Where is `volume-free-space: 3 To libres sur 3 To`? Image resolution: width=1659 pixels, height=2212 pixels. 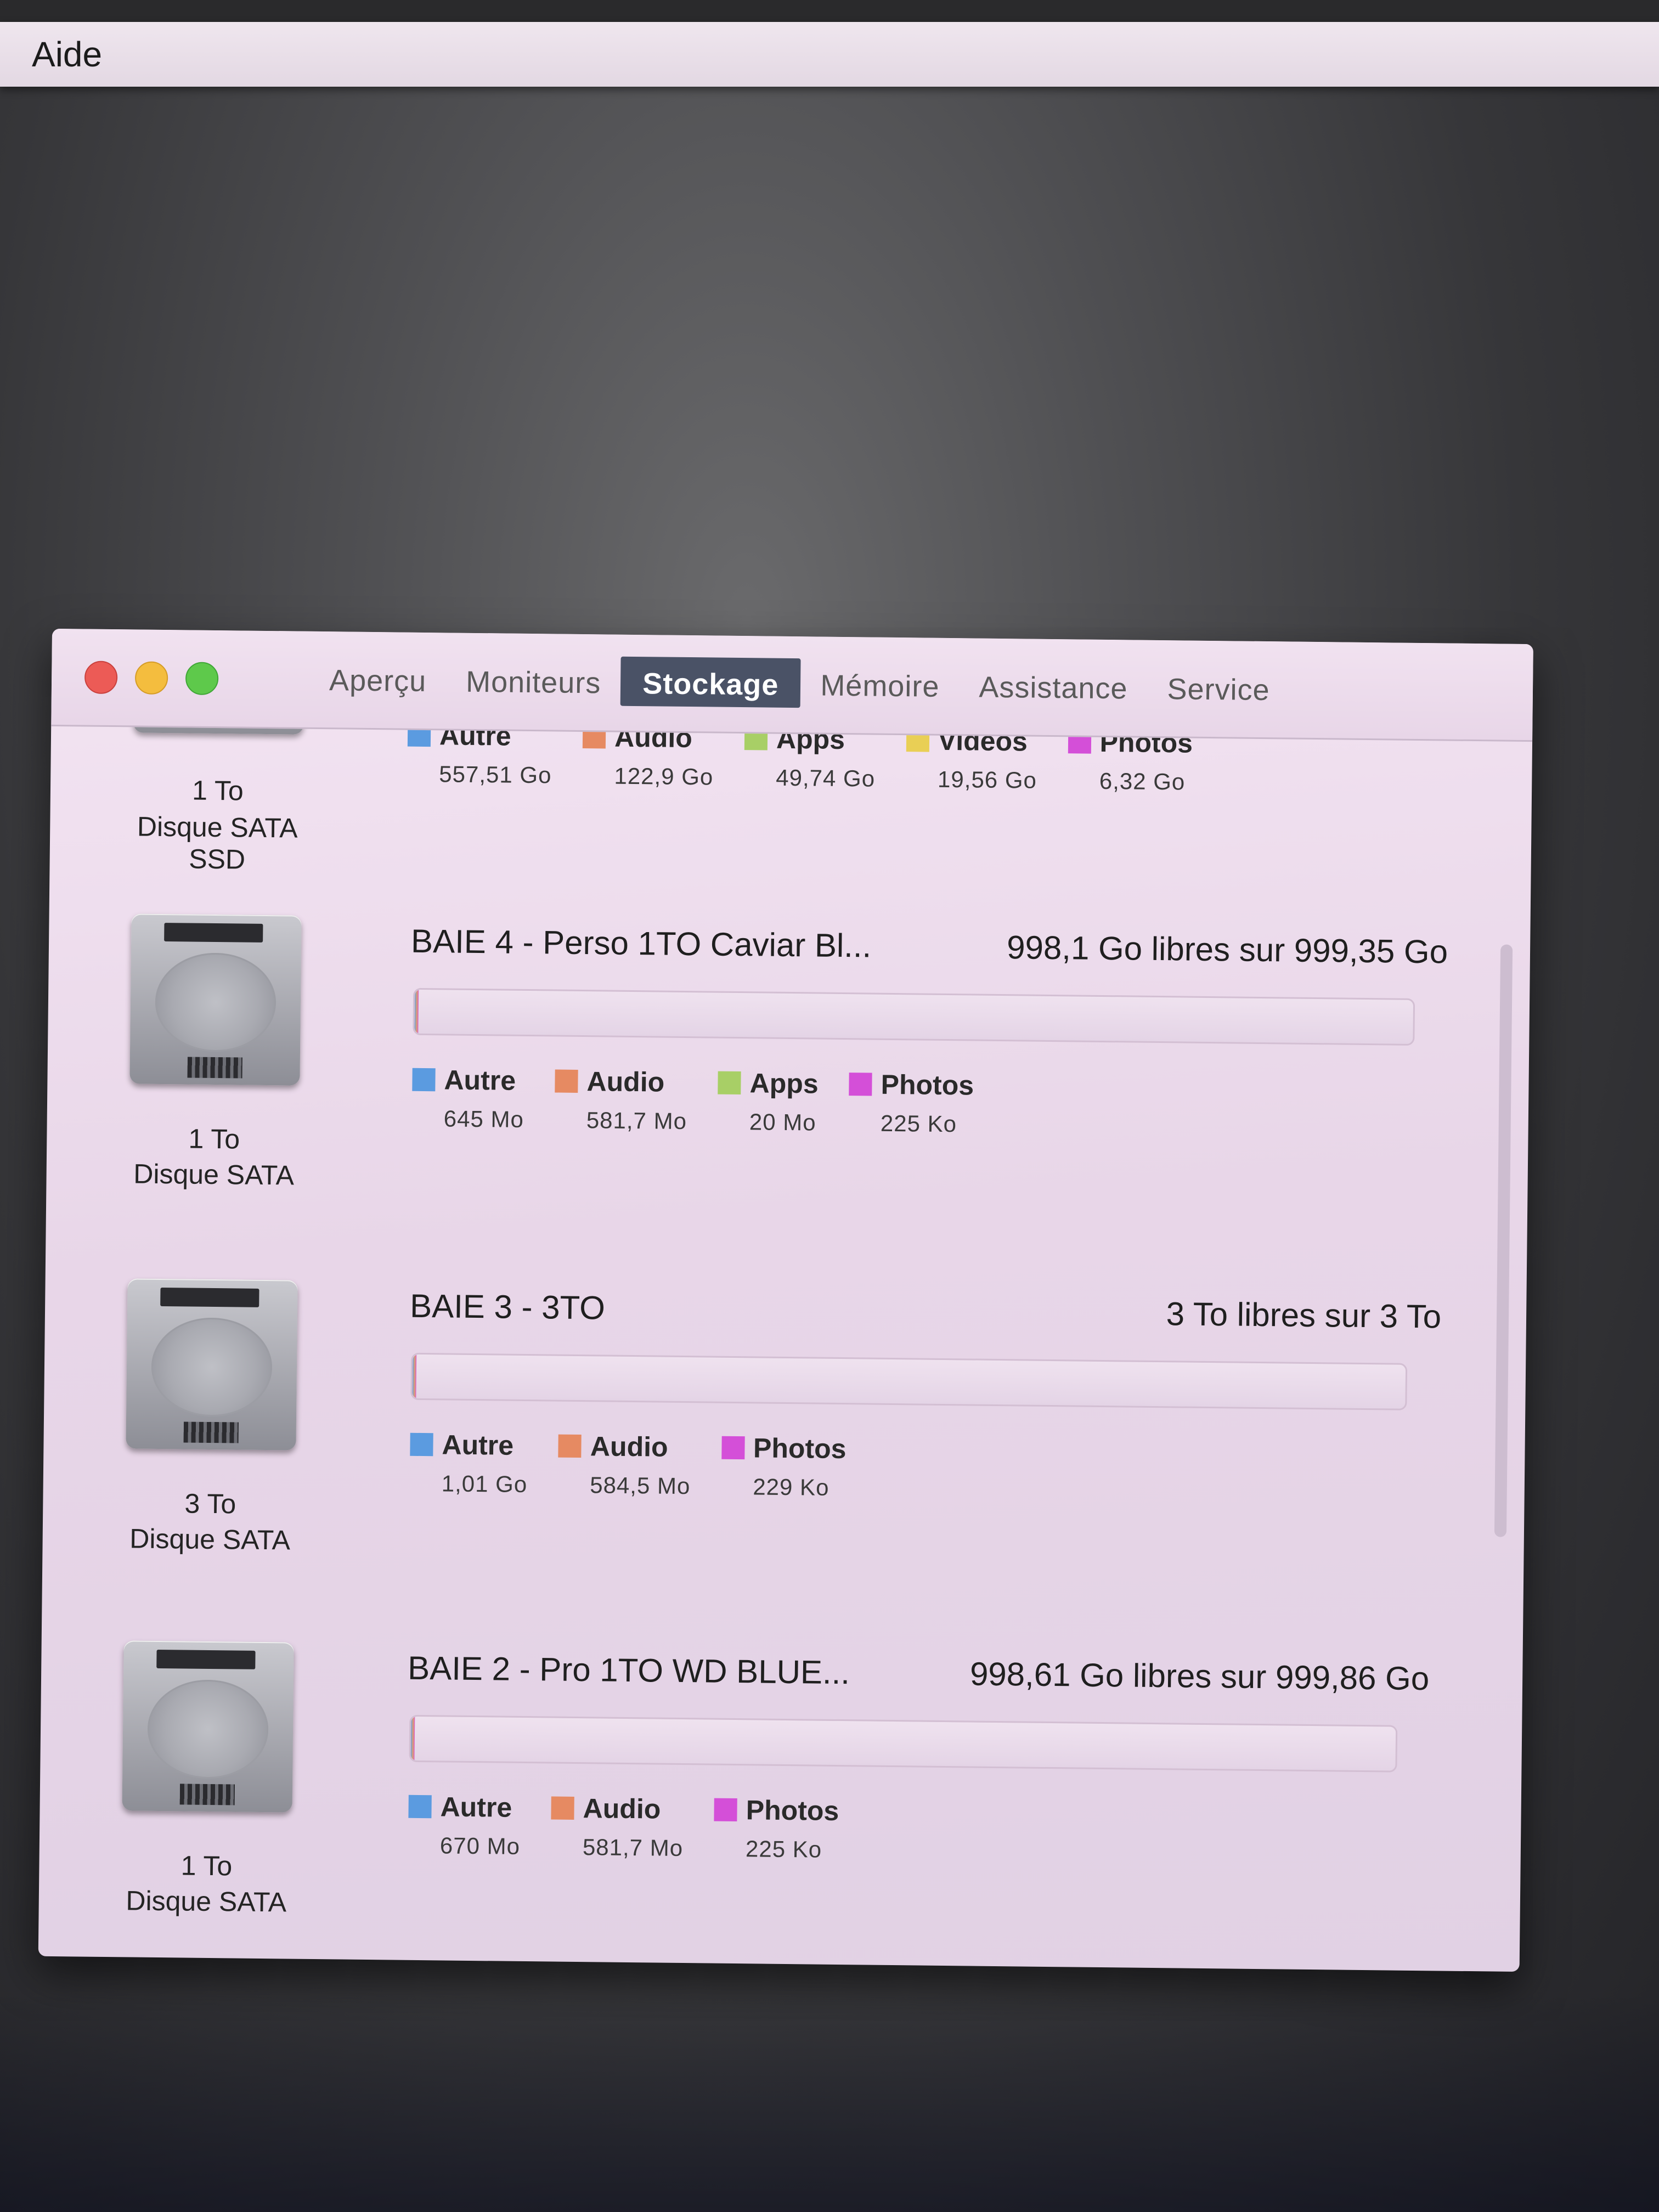 volume-free-space: 3 To libres sur 3 To is located at coordinates (1304, 1315).